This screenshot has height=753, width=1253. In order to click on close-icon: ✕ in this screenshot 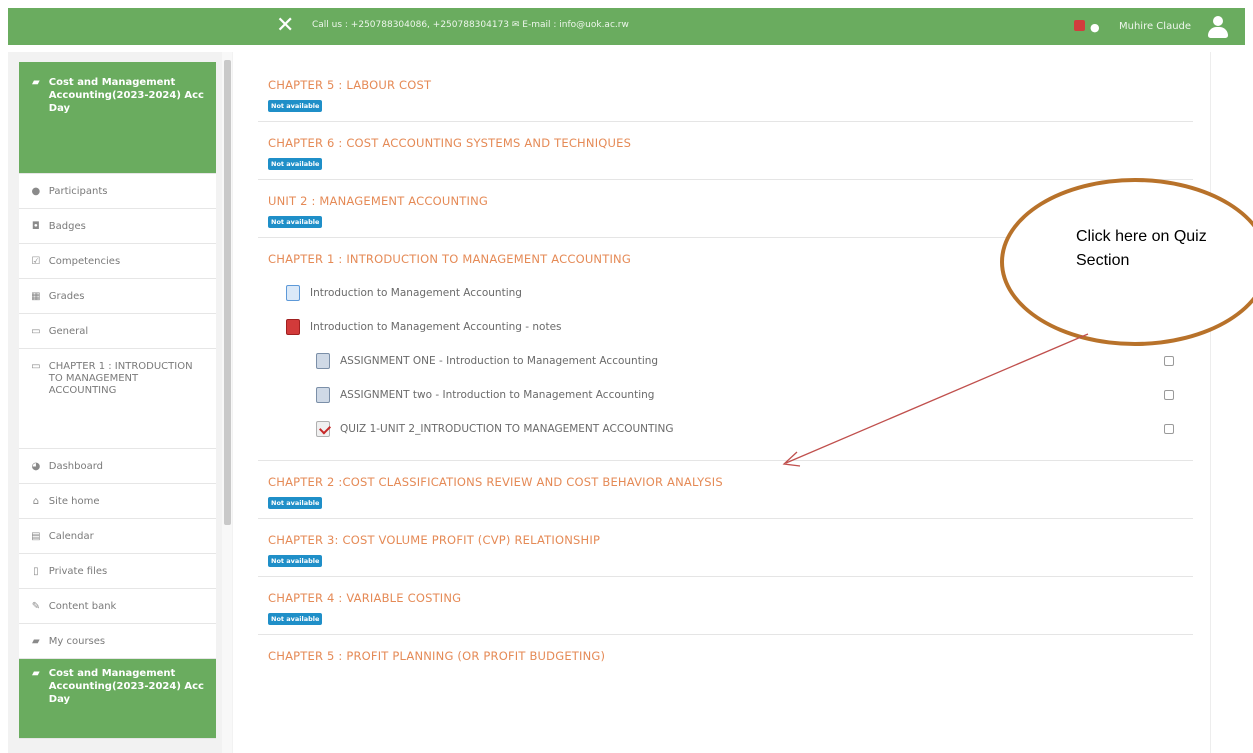, I will do `click(285, 26)`.